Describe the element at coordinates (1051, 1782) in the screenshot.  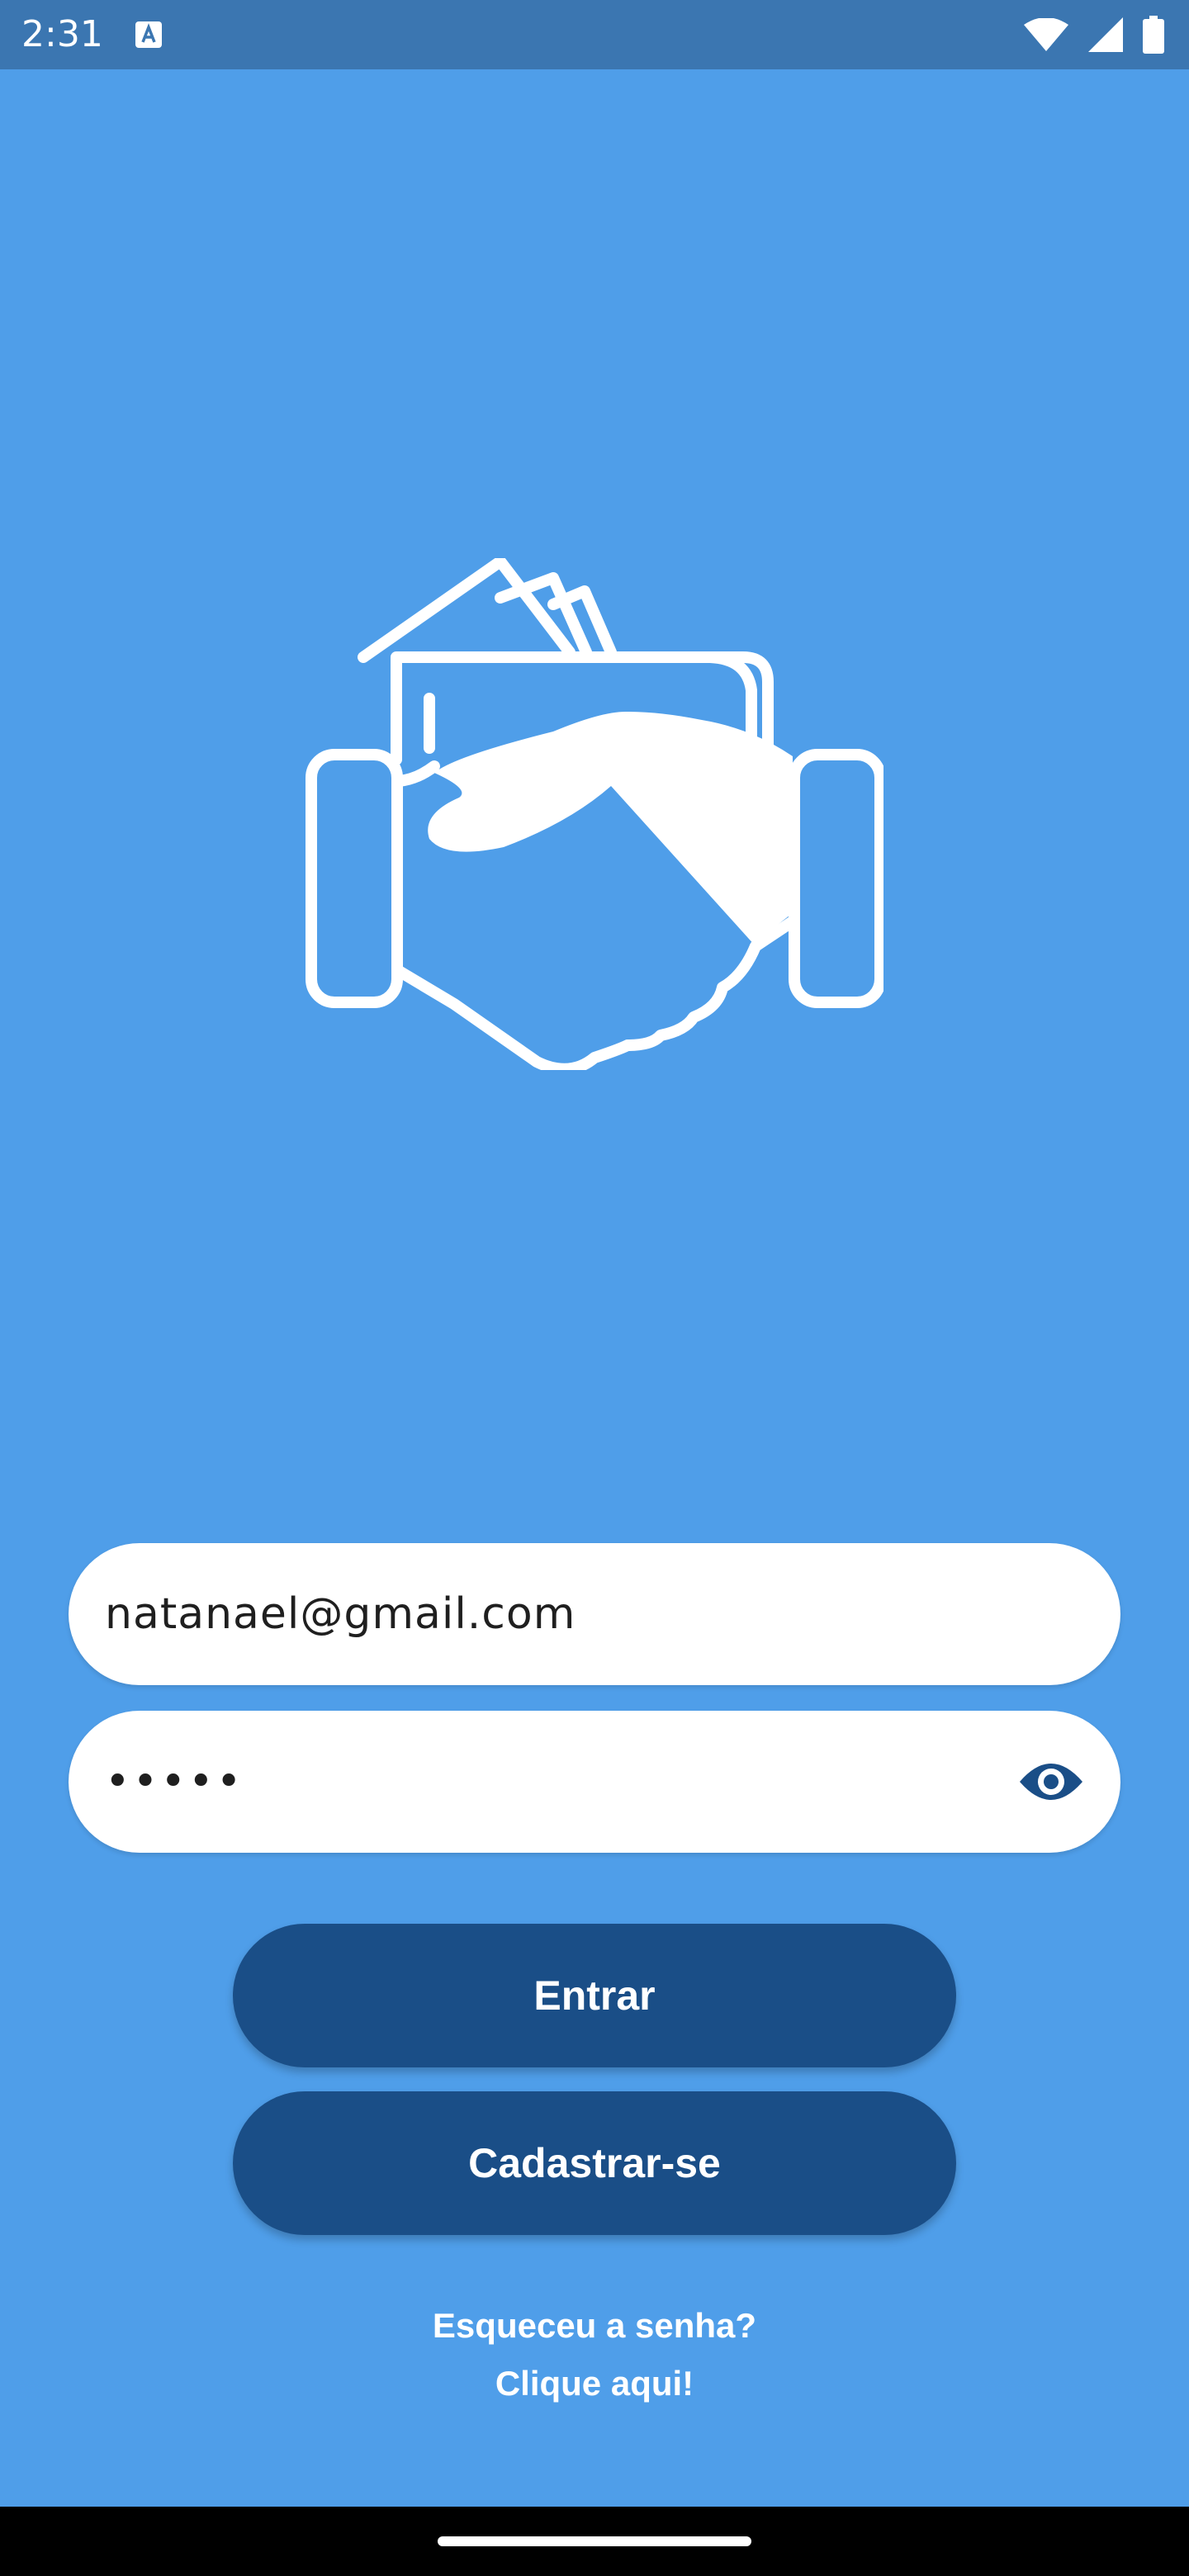
I see `eye-icon` at that location.